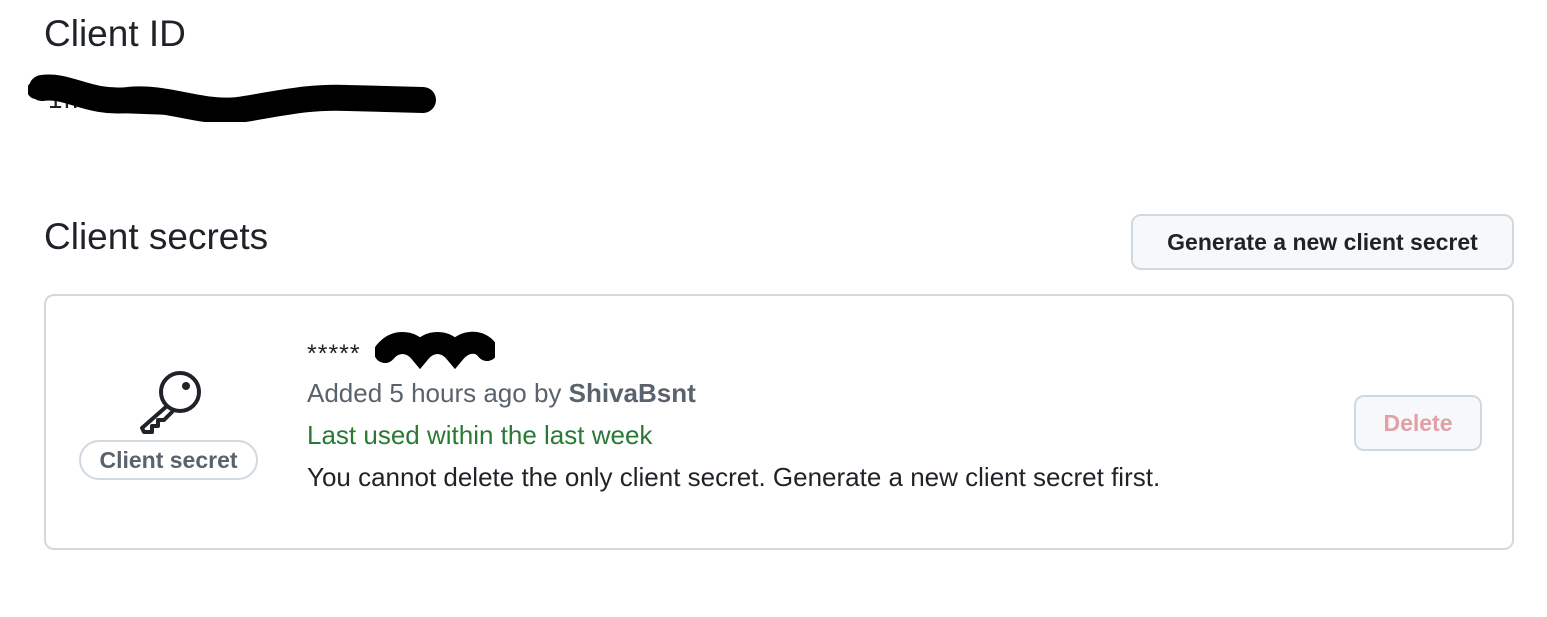 The width and height of the screenshot is (1547, 617). I want to click on client-id-heading: Client ID, so click(115, 33).